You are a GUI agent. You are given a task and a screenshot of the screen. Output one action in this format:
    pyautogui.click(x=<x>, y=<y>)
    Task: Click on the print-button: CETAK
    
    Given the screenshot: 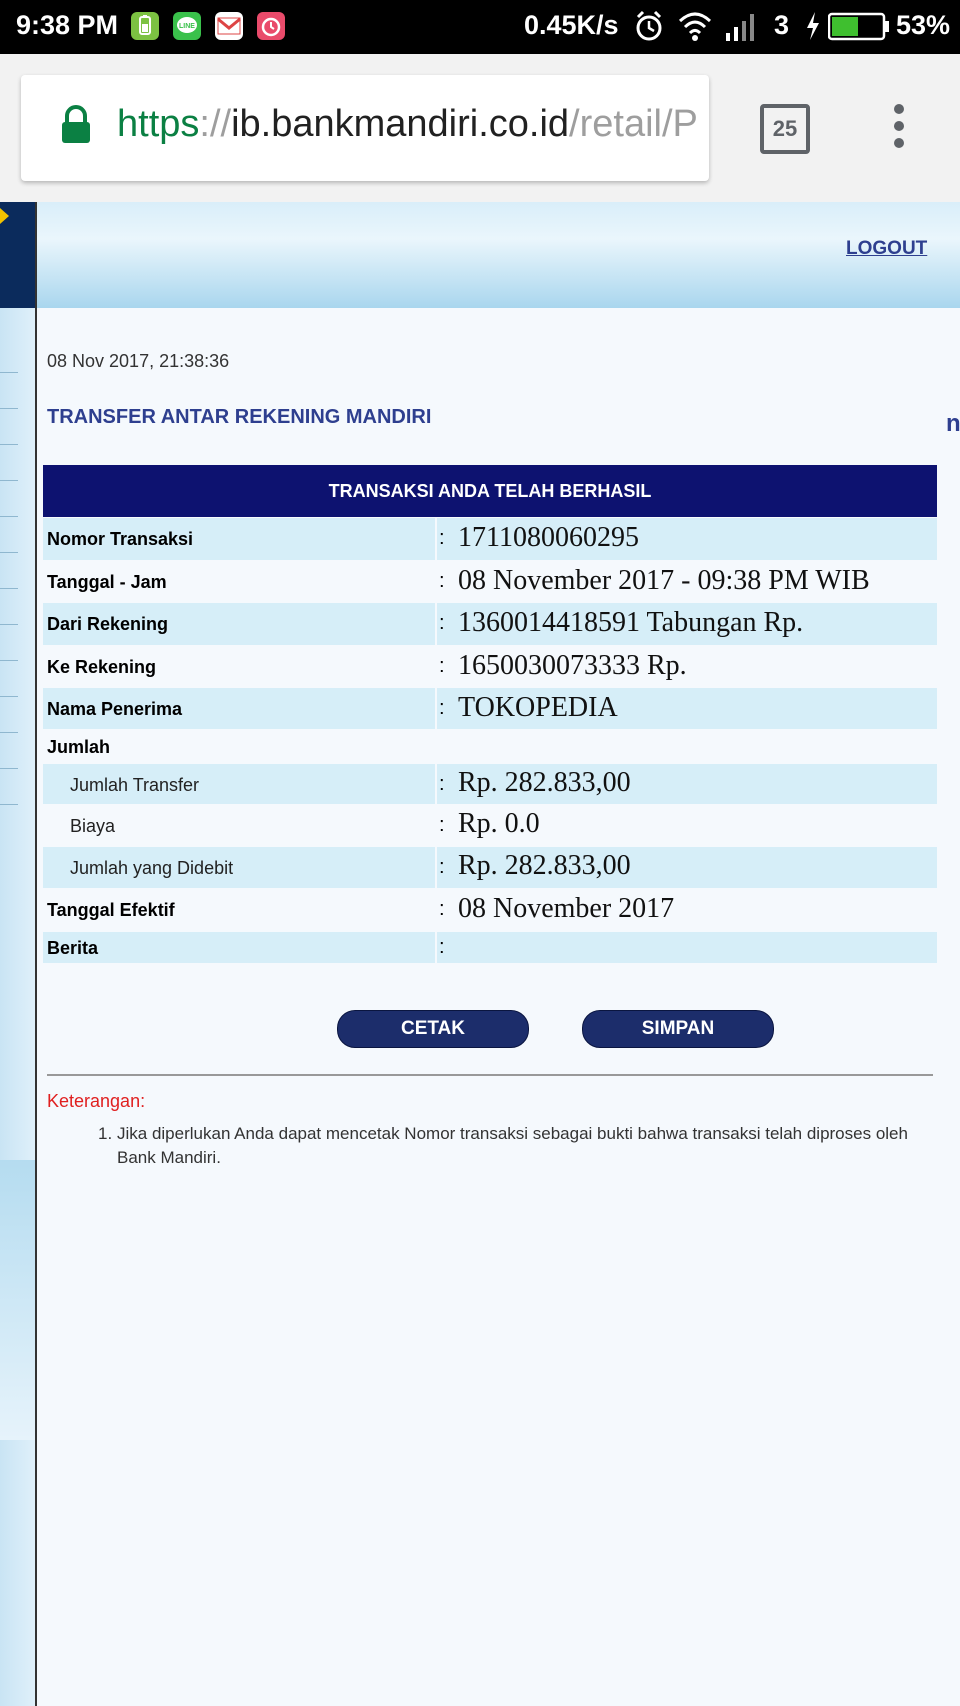 What is the action you would take?
    pyautogui.click(x=433, y=1029)
    